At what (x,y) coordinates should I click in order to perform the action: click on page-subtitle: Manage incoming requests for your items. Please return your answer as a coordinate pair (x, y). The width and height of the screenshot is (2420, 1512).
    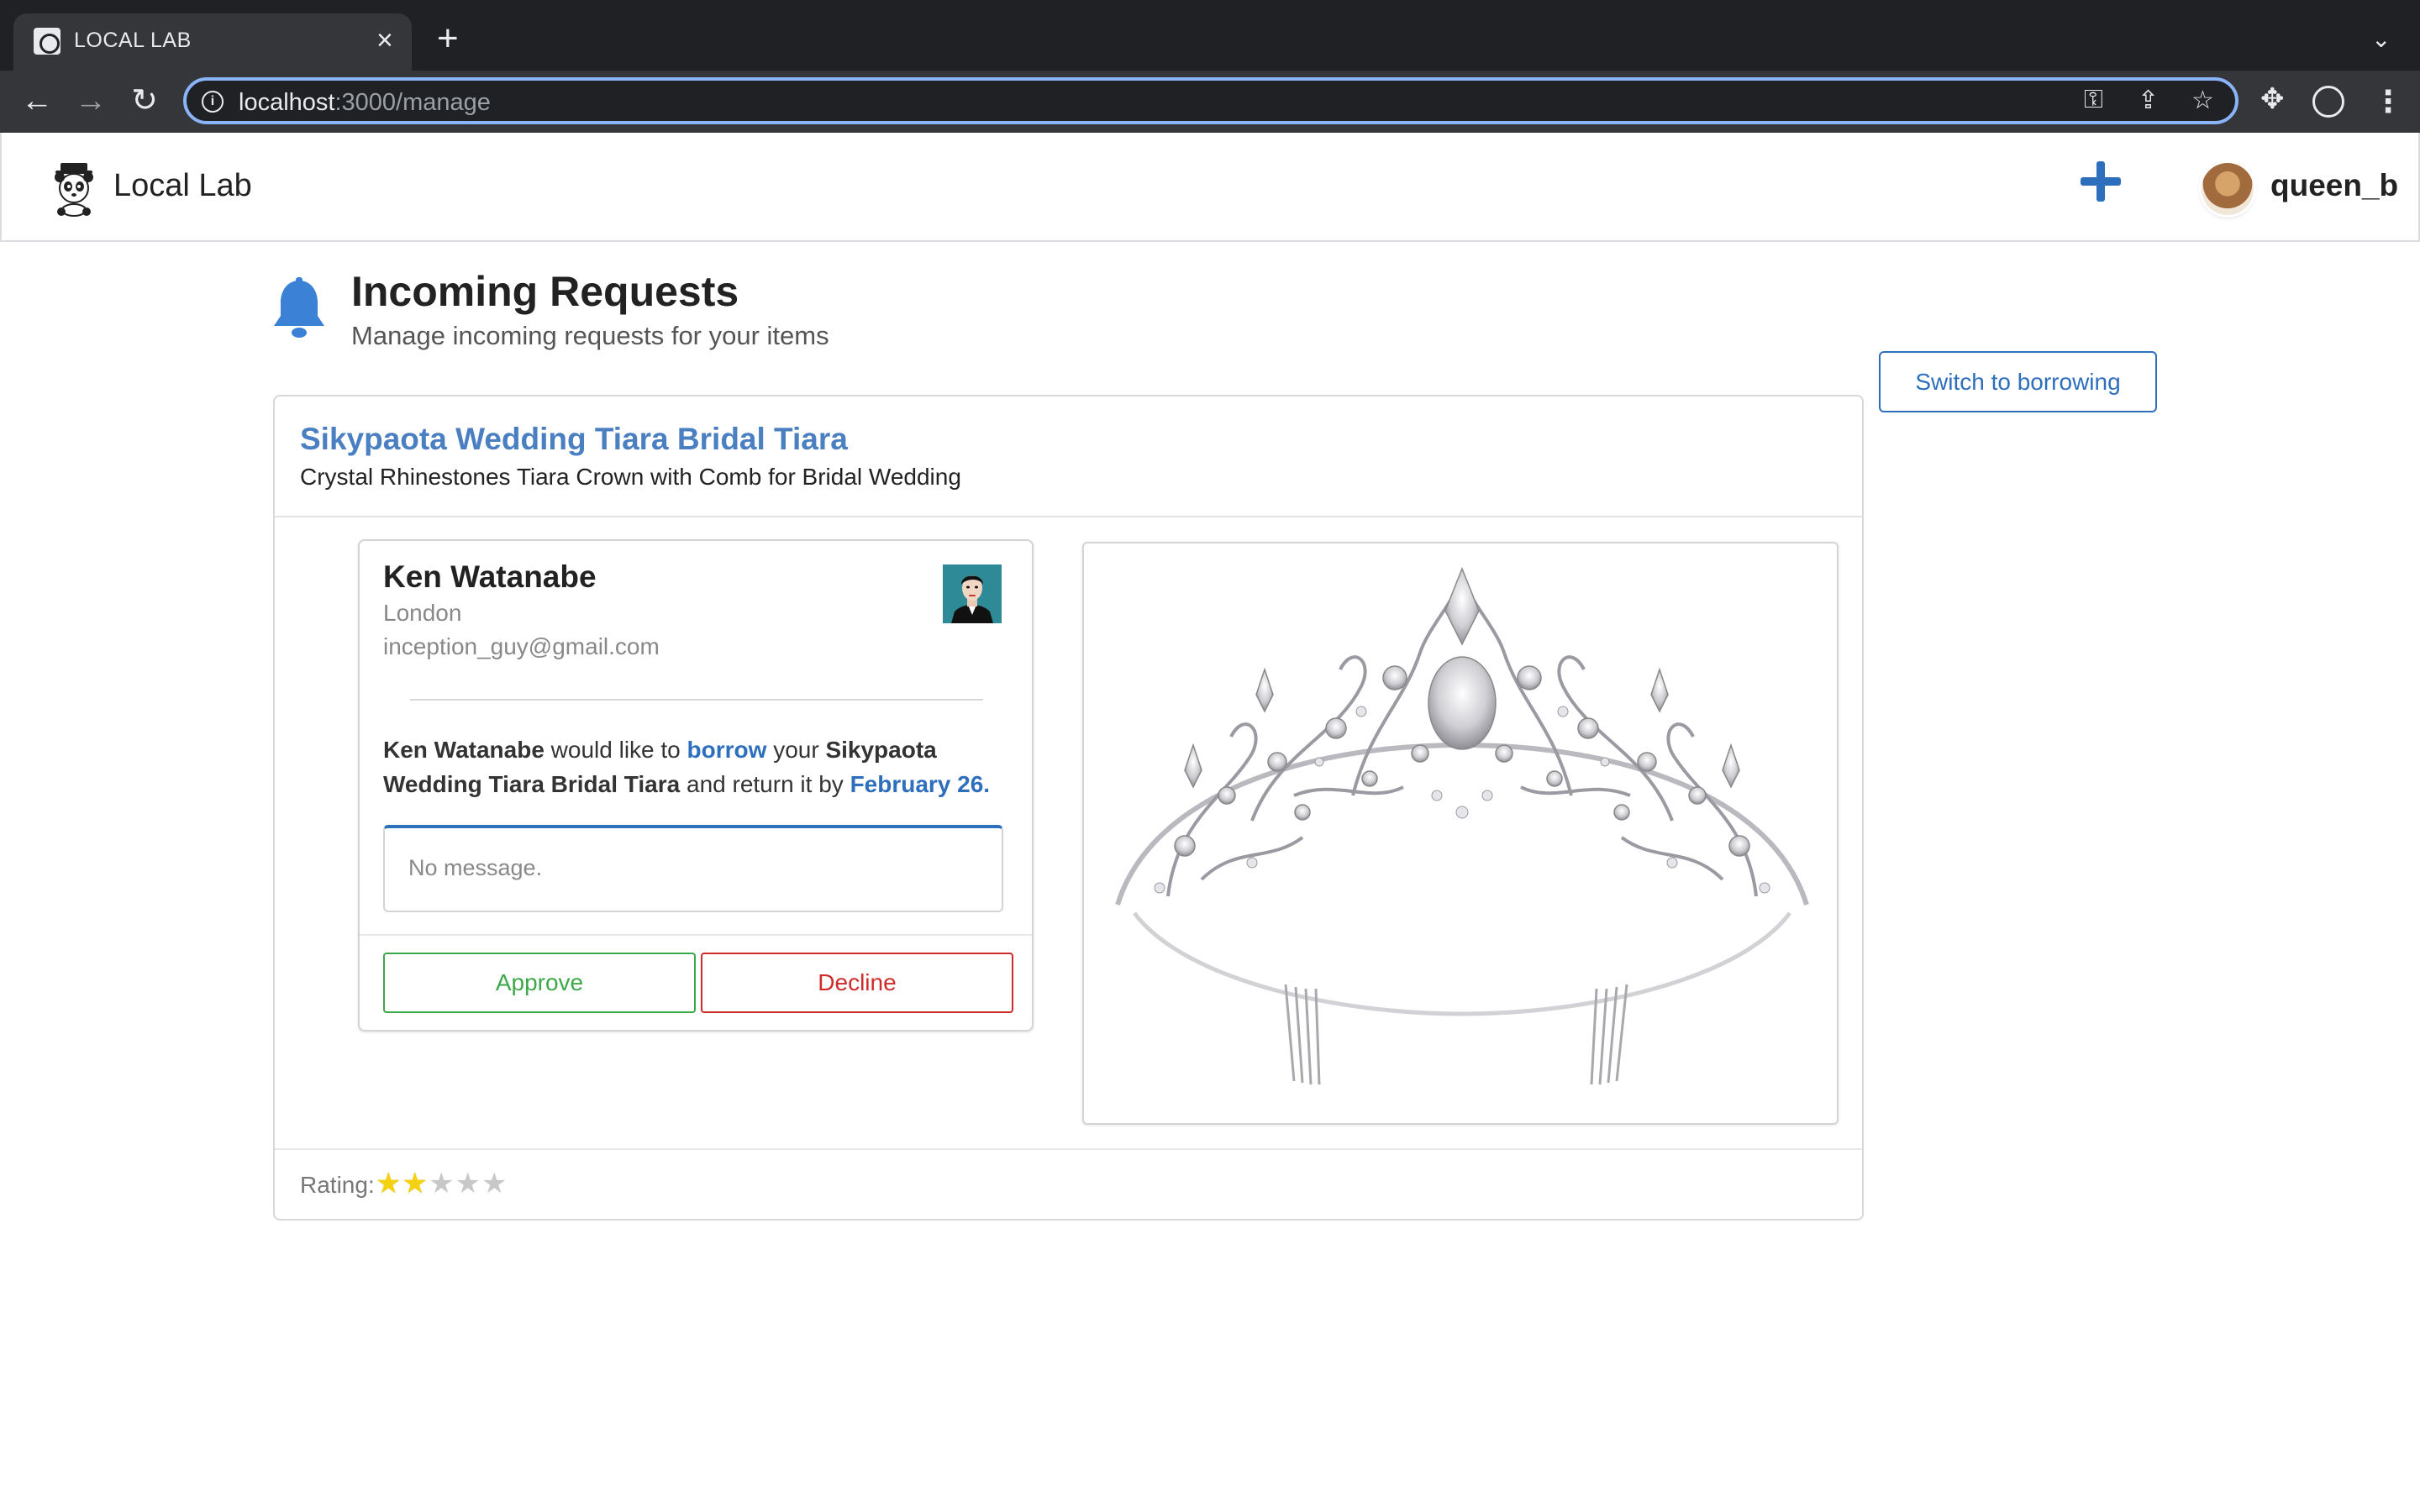
    Looking at the image, I should click on (590, 335).